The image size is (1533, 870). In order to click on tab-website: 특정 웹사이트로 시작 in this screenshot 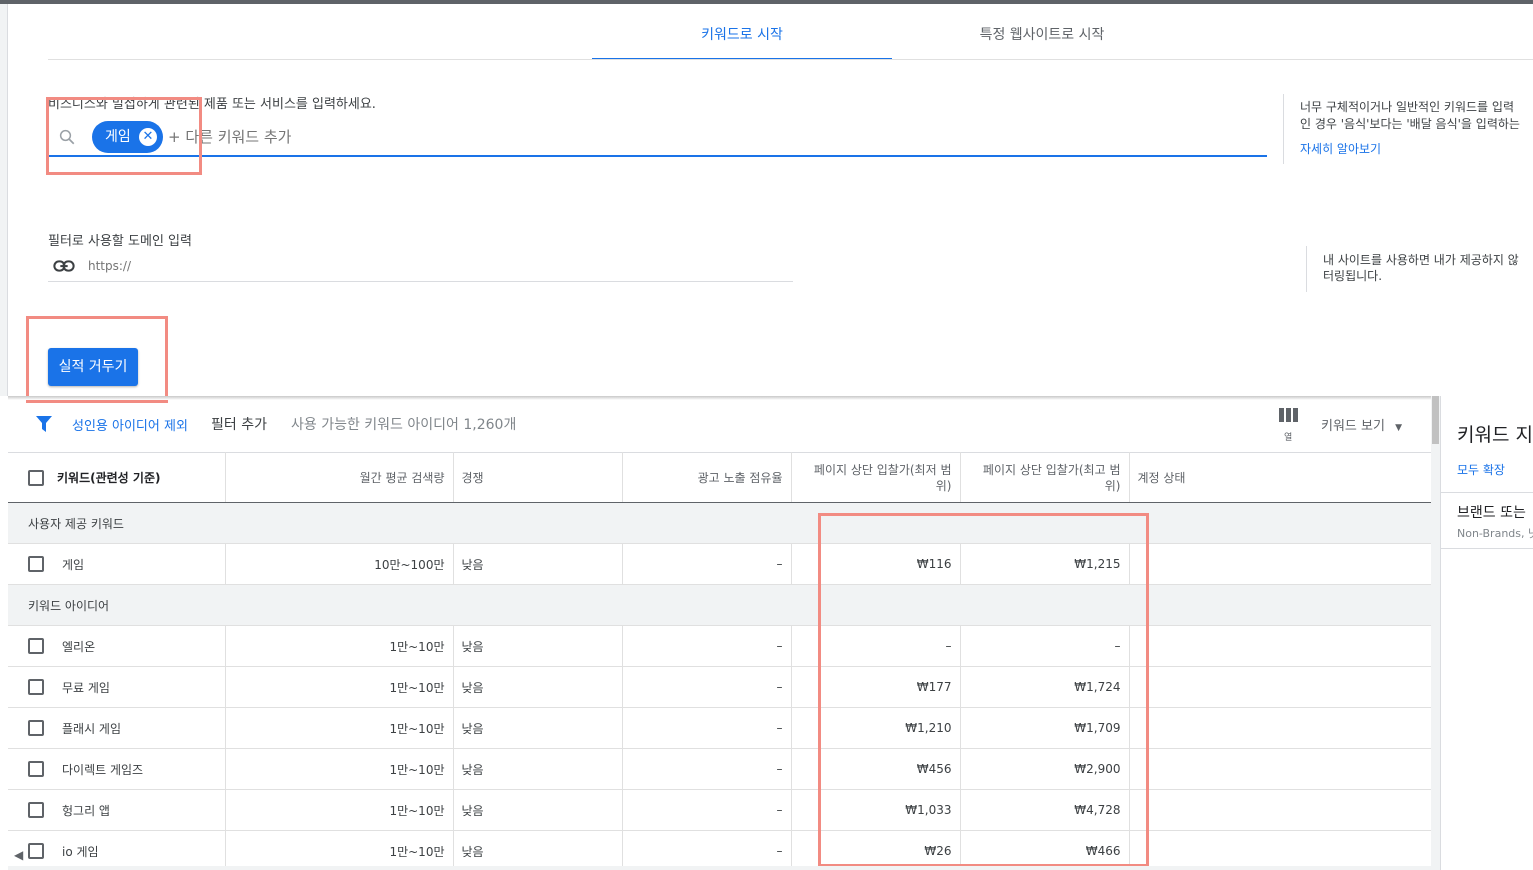, I will do `click(1042, 41)`.